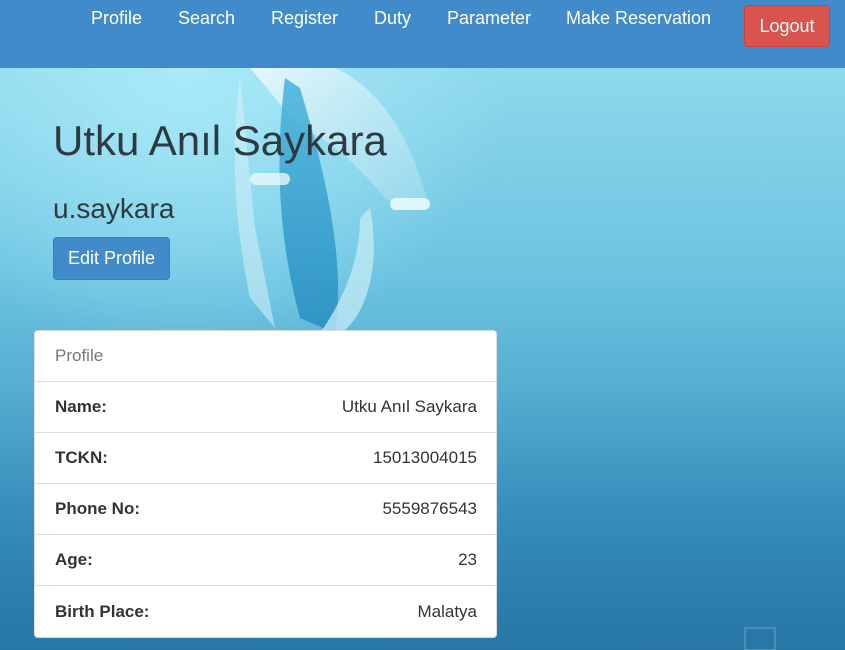 The height and width of the screenshot is (650, 845). Describe the element at coordinates (116, 18) in the screenshot. I see `nav-item-profile: Profile` at that location.